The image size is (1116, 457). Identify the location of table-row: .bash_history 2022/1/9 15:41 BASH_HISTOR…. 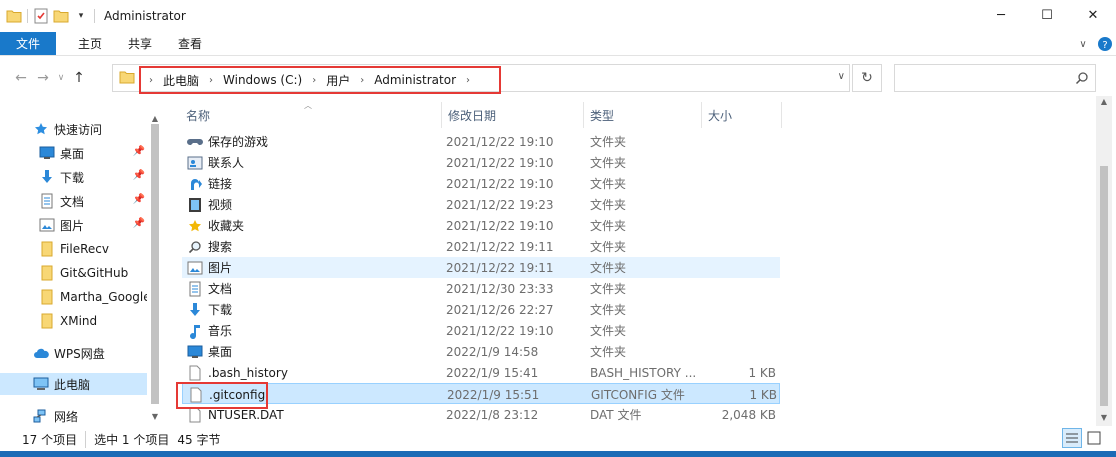
(481, 372).